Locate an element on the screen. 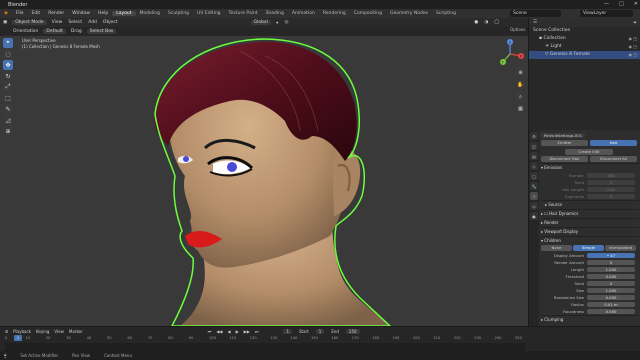 The image size is (640, 360). scale-tool-icon: ⤢ is located at coordinates (8, 87).